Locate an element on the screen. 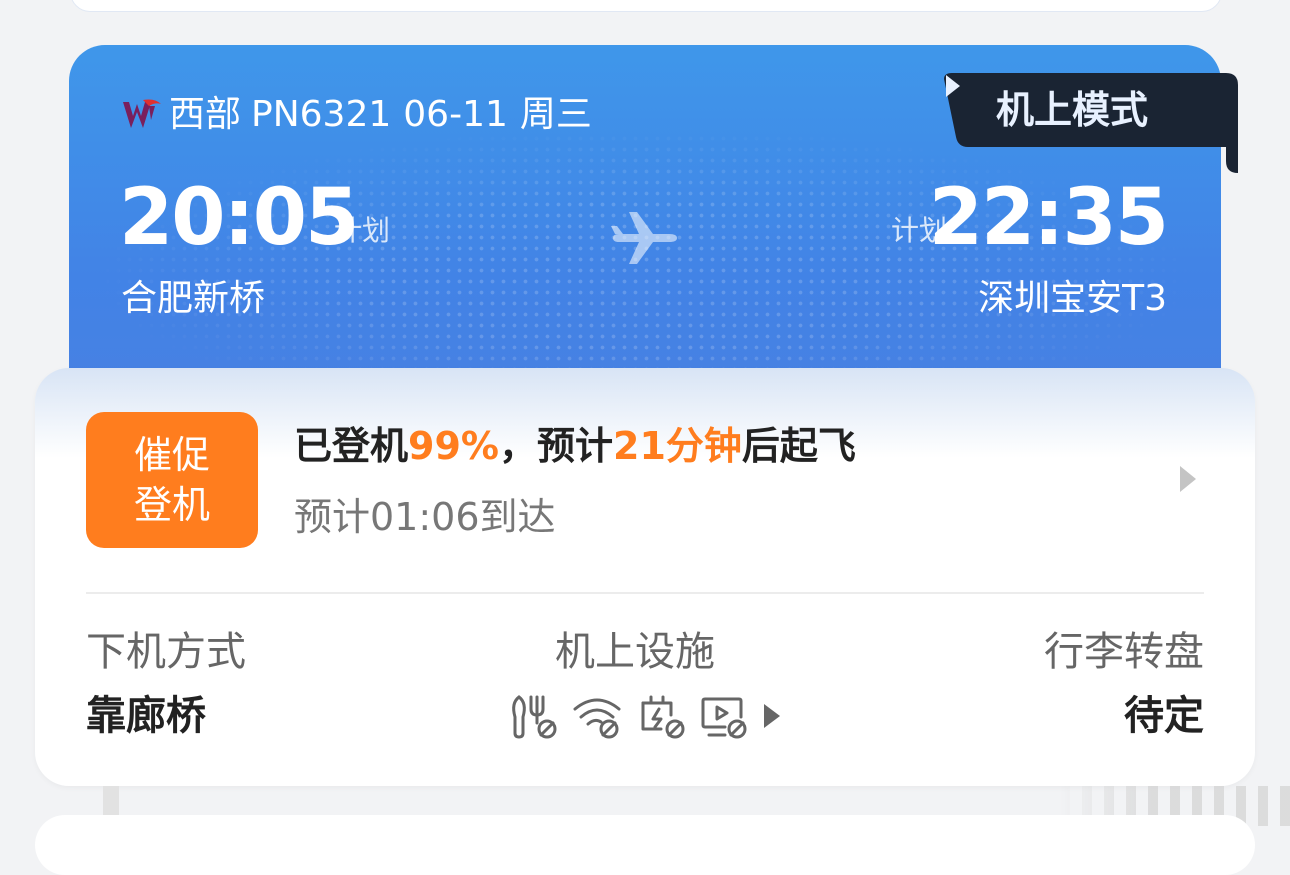  airline-logo-icon is located at coordinates (142, 113).